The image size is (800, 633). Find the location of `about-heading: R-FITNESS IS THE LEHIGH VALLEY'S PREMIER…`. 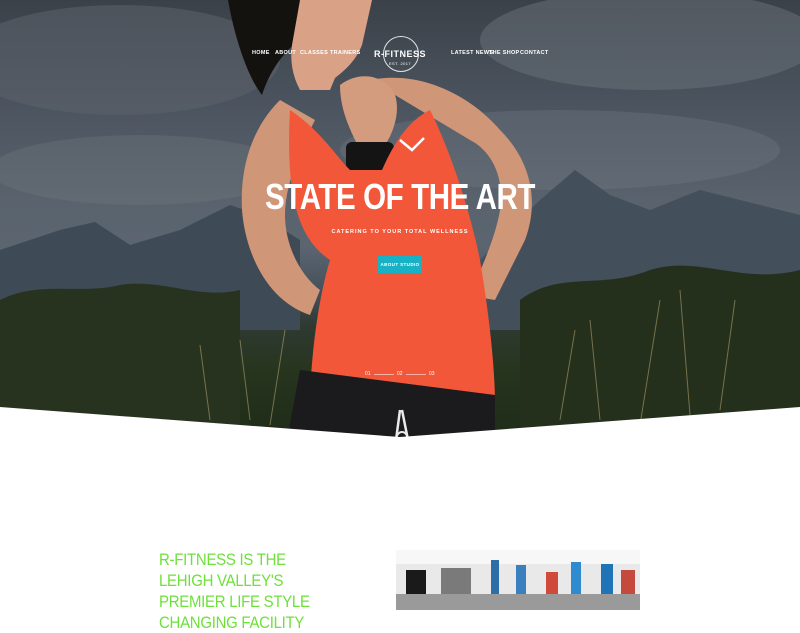

about-heading: R-FITNESS IS THE LEHIGH VALLEY'S PREMIER… is located at coordinates (234, 591).